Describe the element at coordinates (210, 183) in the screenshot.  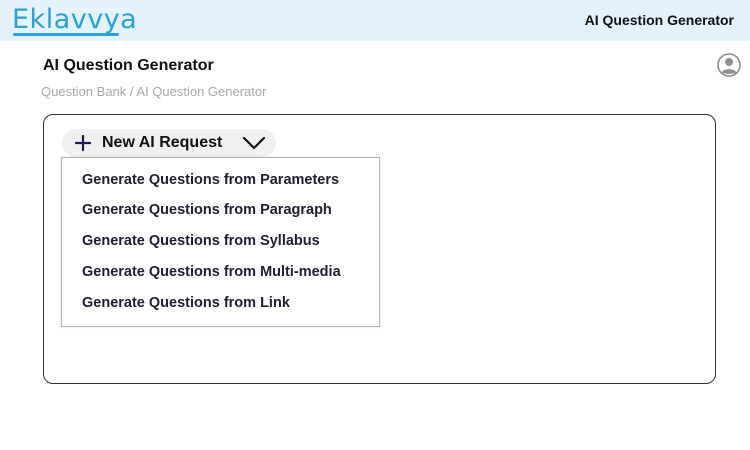
I see `menu-item-parameters: Generate Questions from Parameters` at that location.